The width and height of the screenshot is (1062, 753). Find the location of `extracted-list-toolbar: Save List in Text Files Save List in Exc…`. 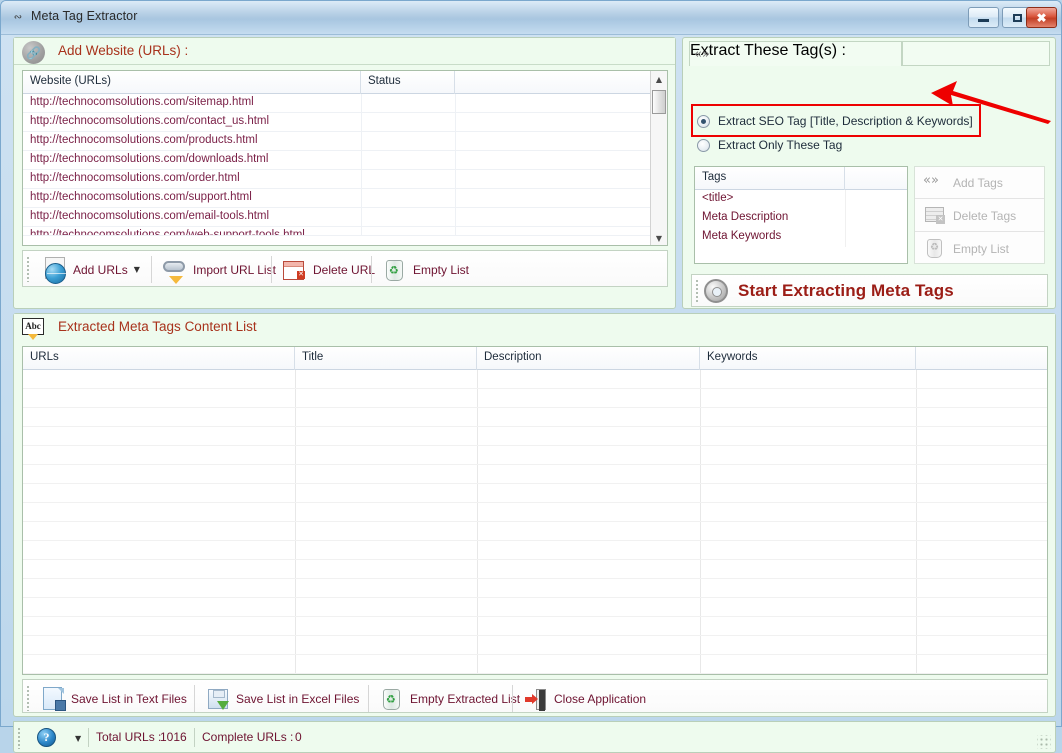

extracted-list-toolbar: Save List in Text Files Save List in Exc… is located at coordinates (535, 696).